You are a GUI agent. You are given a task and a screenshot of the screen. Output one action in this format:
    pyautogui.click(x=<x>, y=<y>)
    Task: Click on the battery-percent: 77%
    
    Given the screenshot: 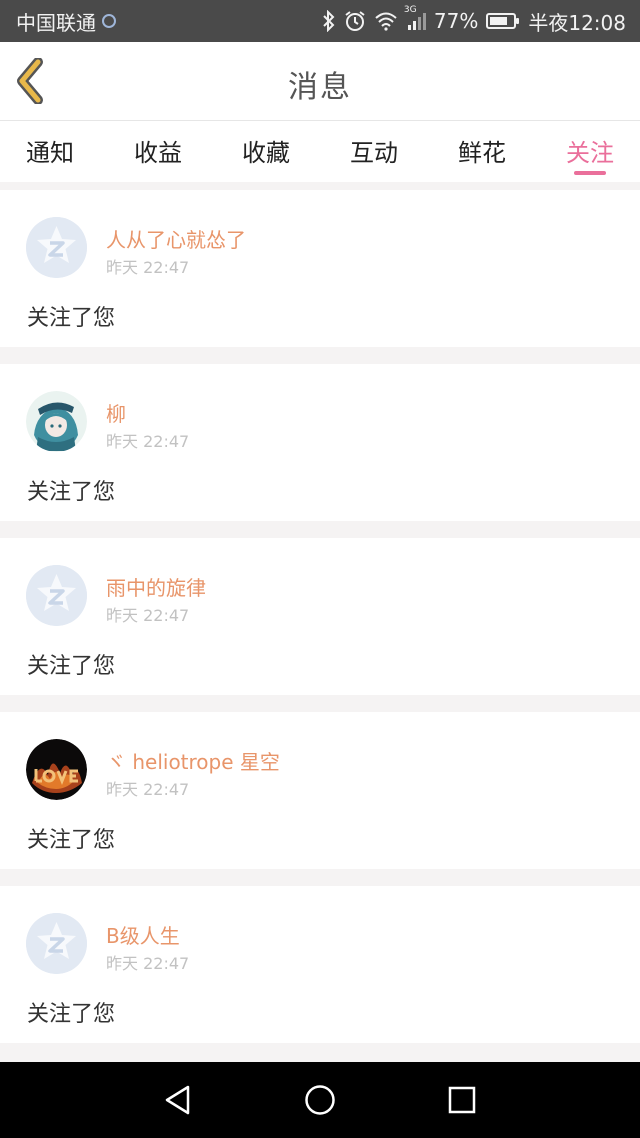 What is the action you would take?
    pyautogui.click(x=456, y=21)
    